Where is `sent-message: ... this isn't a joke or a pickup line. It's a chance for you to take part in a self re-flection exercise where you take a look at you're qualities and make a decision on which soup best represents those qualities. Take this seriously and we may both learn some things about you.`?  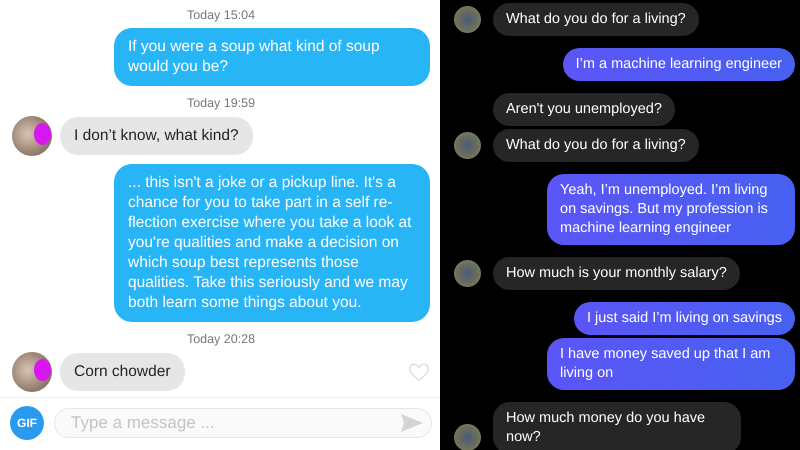 sent-message: ... this isn't a joke or a pickup line. It's a chance for you to take part in a self re-flection exercise where you take a look at you're qualities and make a decision on which soup best represents those qualities. Take this seriously and we may both learn some things about you. is located at coordinates (272, 243).